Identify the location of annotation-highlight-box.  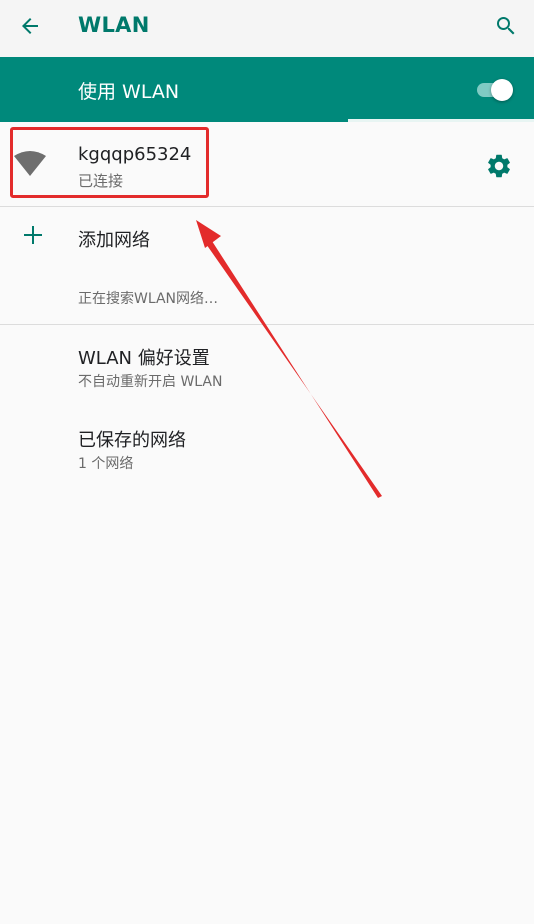
(109, 162).